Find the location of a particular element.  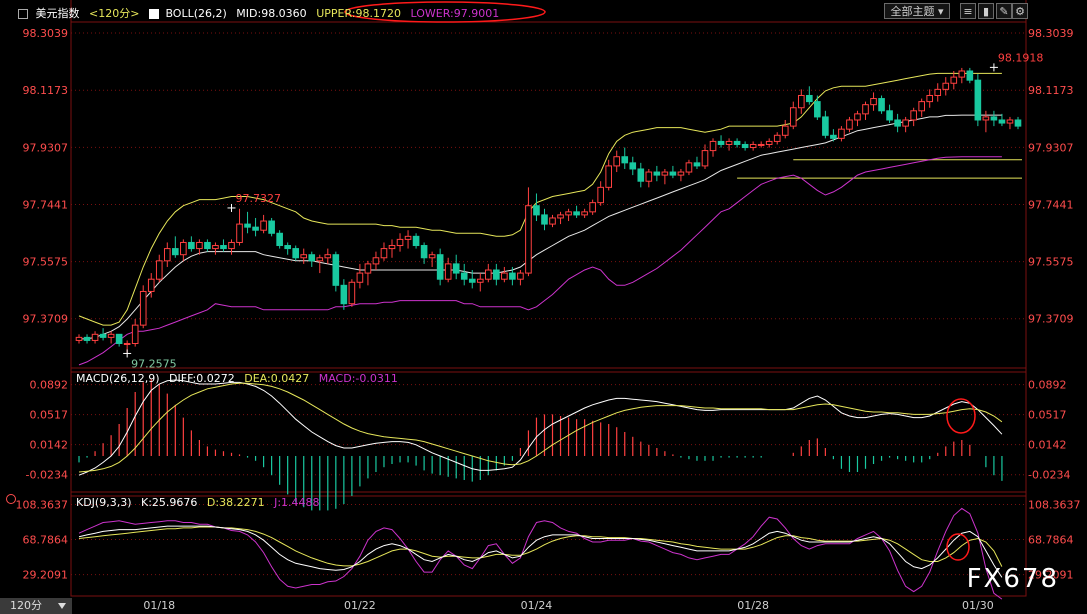

settings-button: ⚙ is located at coordinates (1020, 11).